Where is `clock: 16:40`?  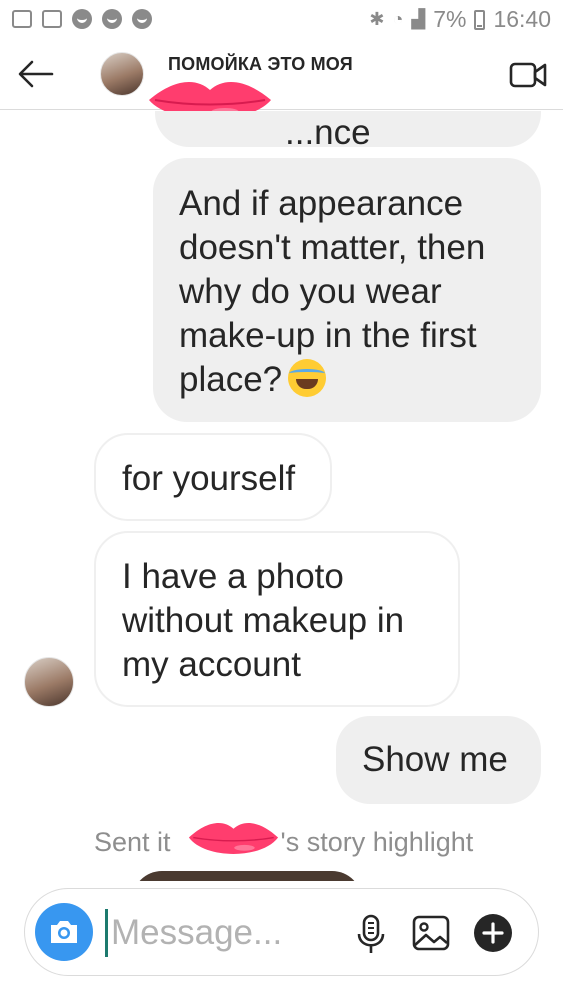
clock: 16:40 is located at coordinates (522, 19).